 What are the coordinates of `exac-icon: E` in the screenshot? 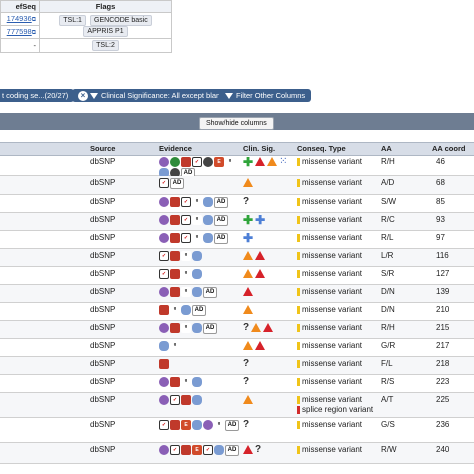 It's located at (186, 425).